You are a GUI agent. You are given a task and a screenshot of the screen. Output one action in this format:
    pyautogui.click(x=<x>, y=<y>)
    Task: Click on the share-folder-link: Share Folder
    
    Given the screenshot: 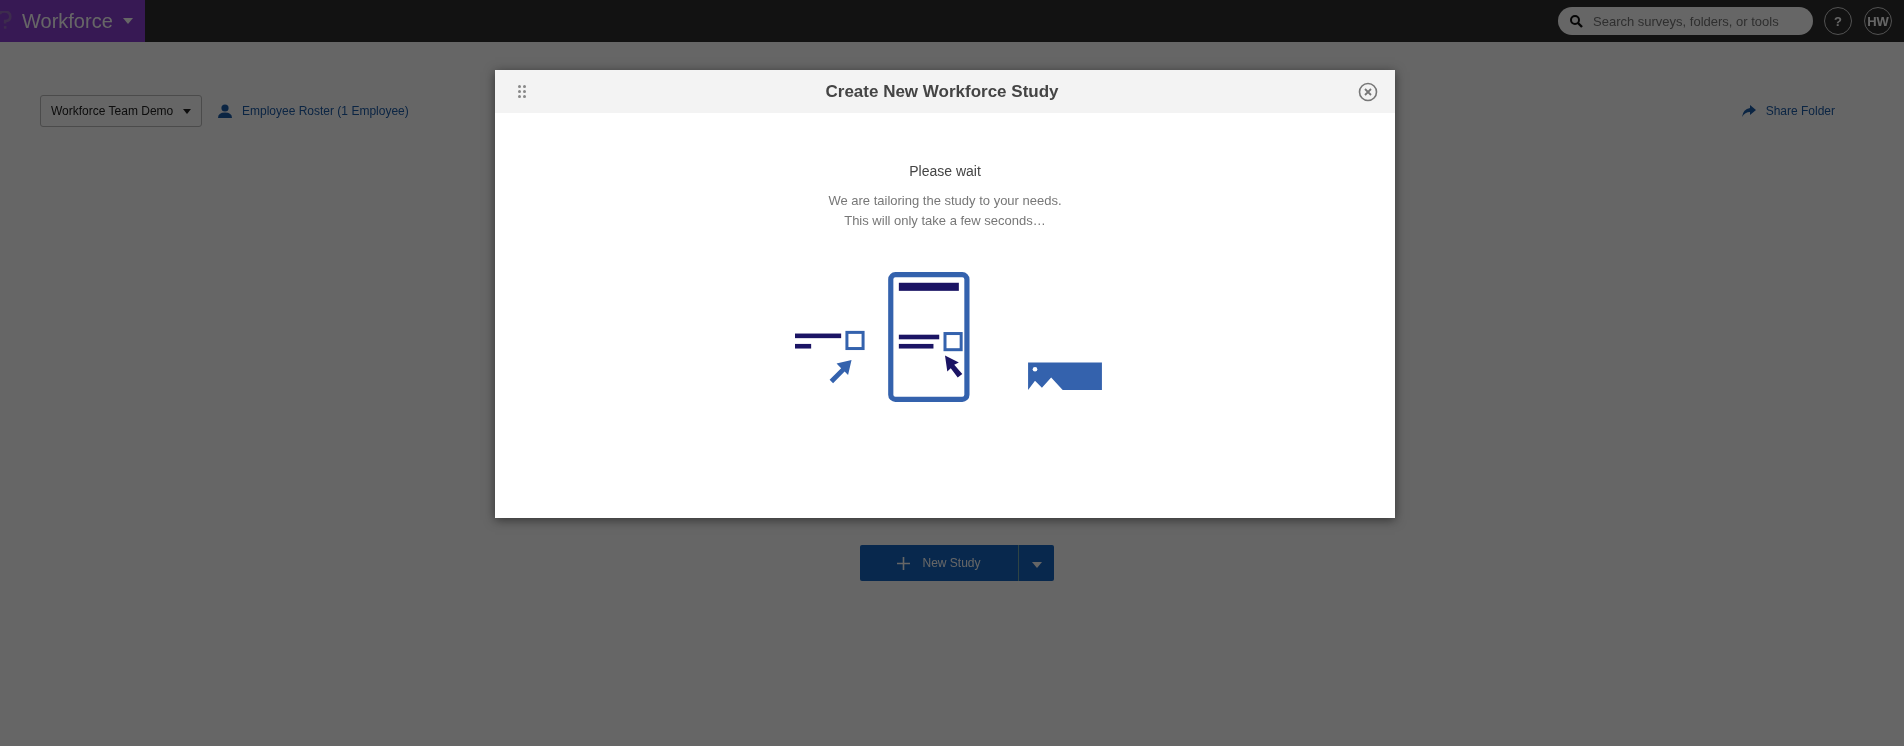 What is the action you would take?
    pyautogui.click(x=1800, y=111)
    